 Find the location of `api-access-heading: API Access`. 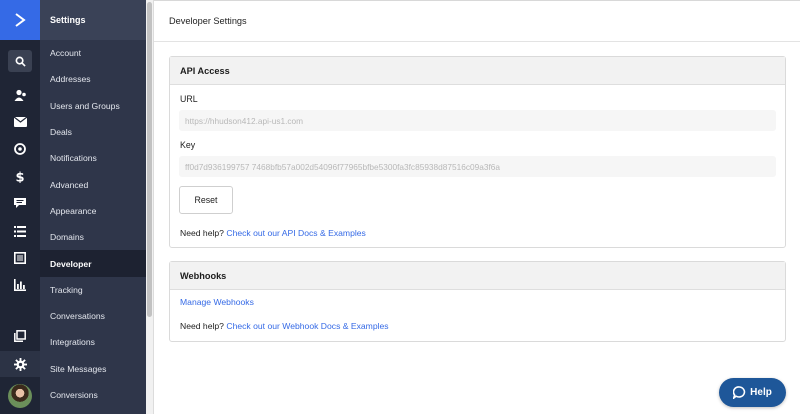

api-access-heading: API Access is located at coordinates (477, 71).